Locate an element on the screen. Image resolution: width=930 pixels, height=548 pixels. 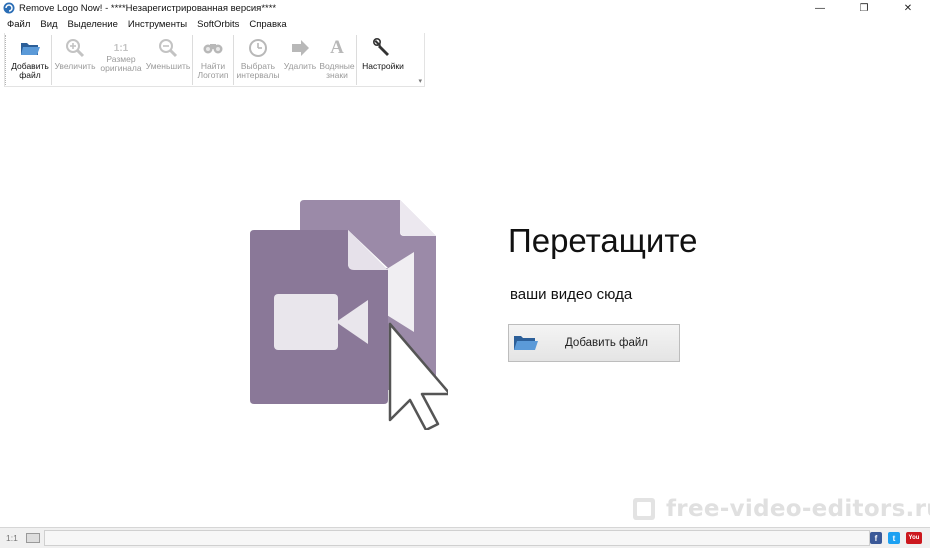
add-file-button-label: Добавить файл is located at coordinates (607, 343).